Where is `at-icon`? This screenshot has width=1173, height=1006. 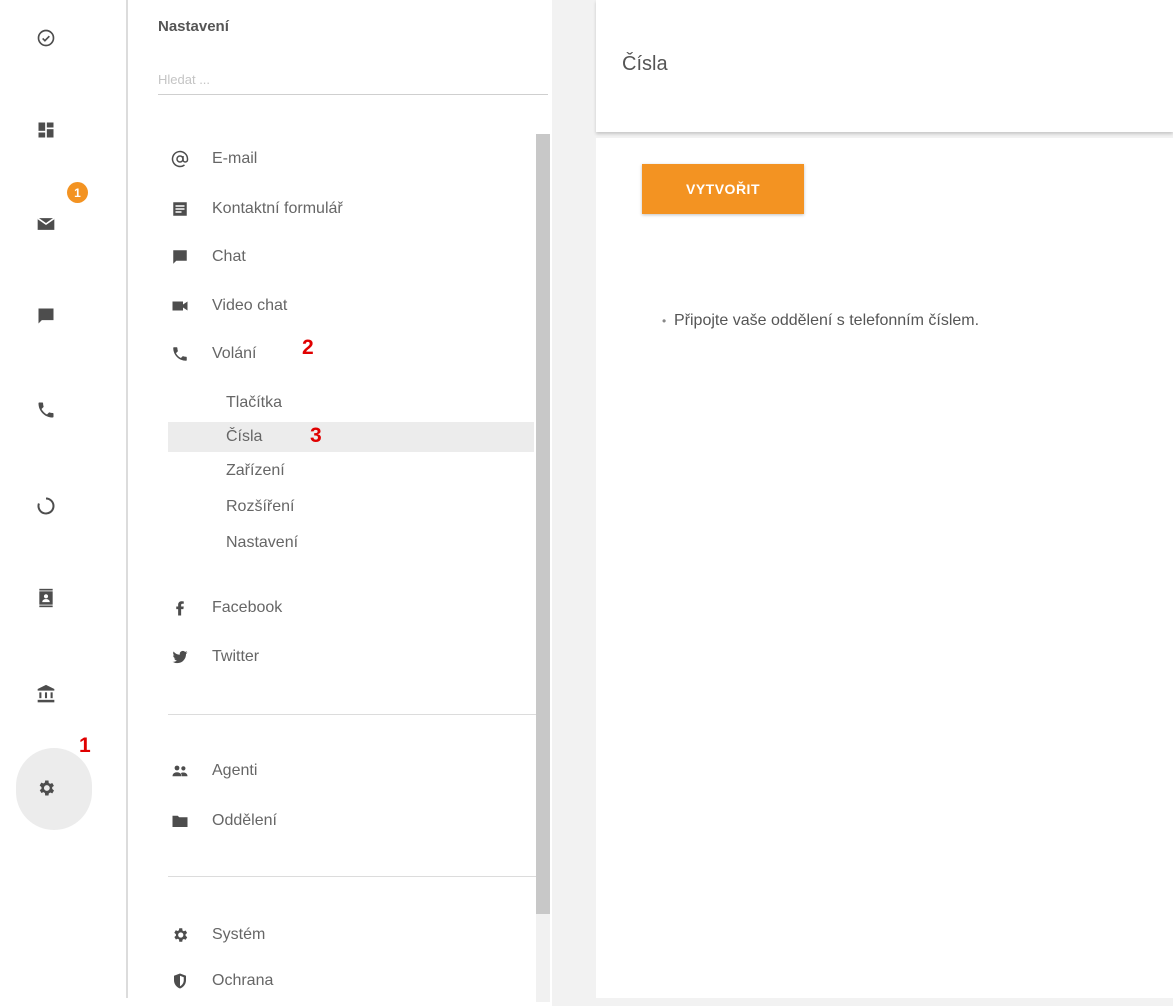 at-icon is located at coordinates (180, 159).